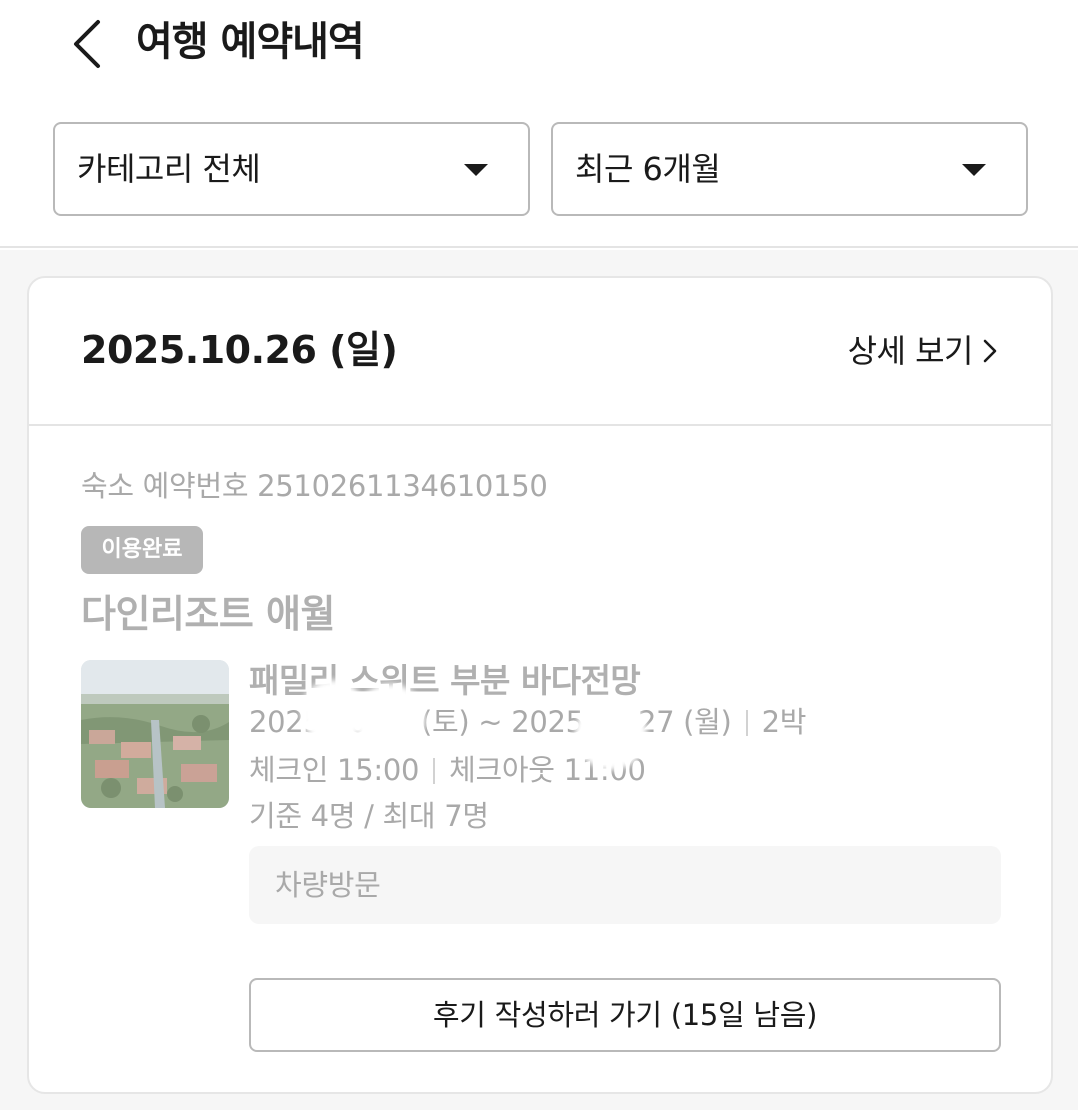  I want to click on booking-date: 2025.10.26 (일), so click(239, 350).